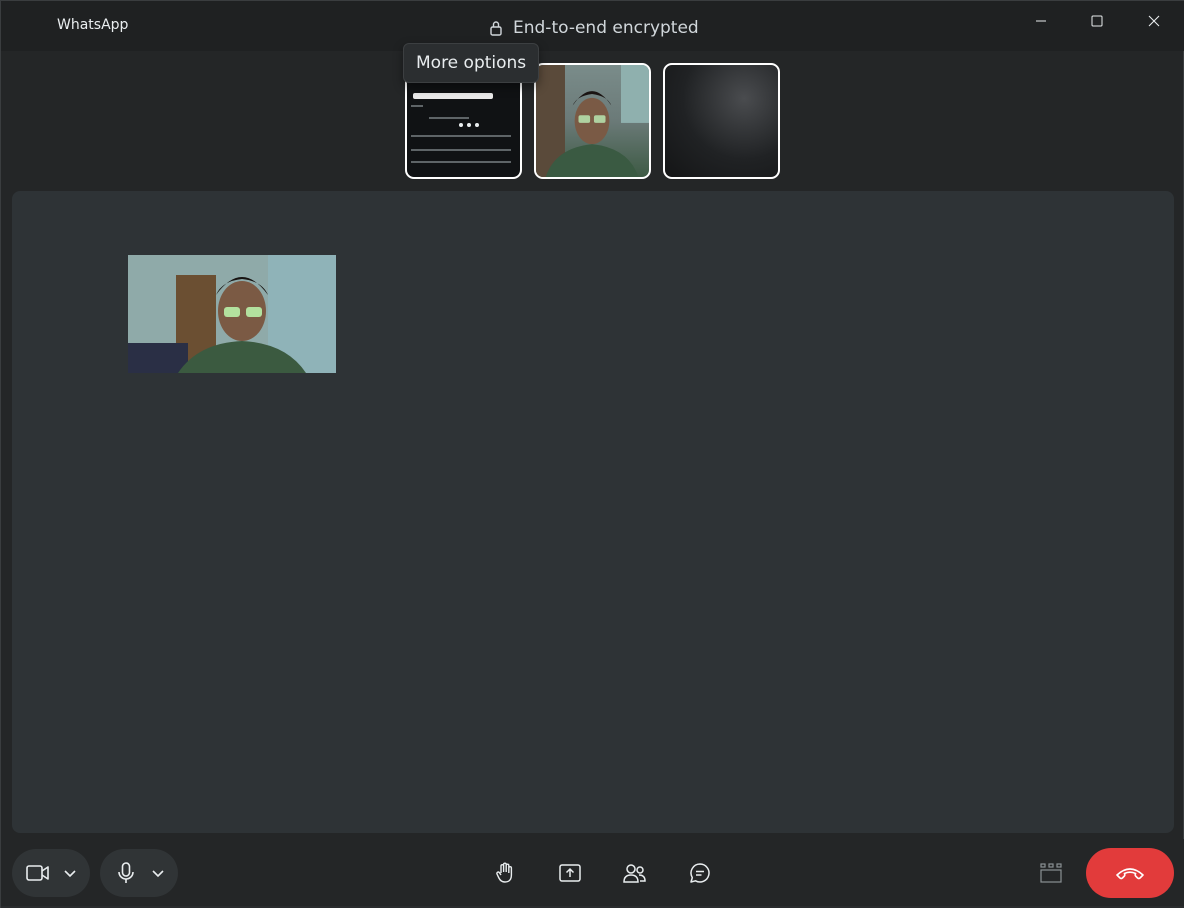  What do you see at coordinates (592, 873) in the screenshot?
I see `call-toolbar` at bounding box center [592, 873].